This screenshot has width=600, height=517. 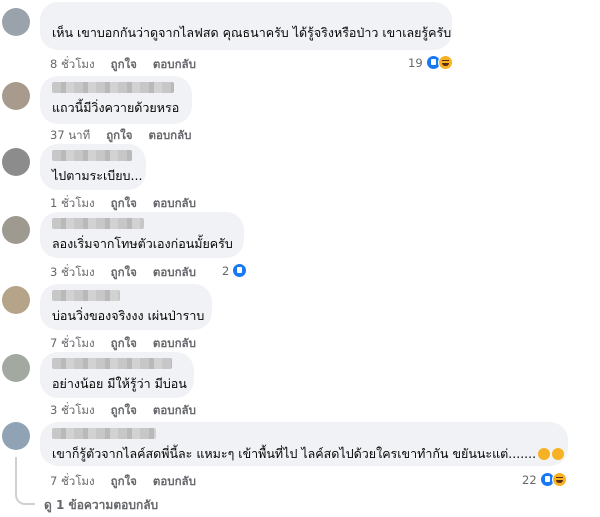 I want to click on comment-meta: 1 ชั่วโมง ถูกใจ ตอบกลับ, so click(x=131, y=204).